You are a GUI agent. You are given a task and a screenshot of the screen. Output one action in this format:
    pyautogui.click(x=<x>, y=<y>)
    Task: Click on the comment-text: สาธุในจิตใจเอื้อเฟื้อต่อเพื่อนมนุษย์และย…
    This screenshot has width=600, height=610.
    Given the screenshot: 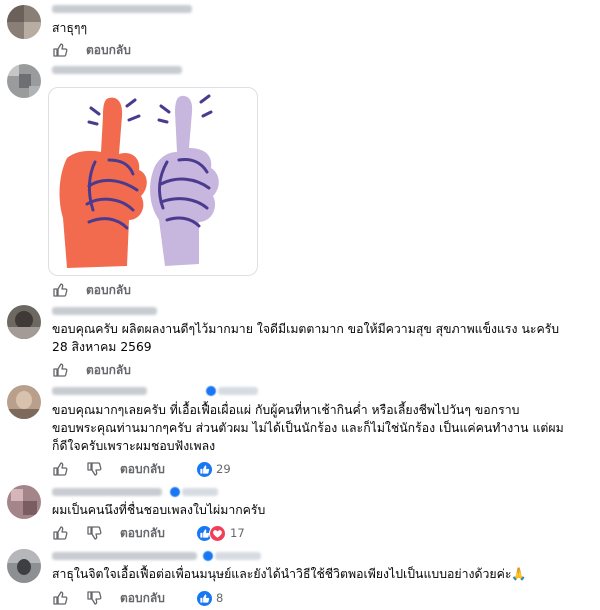 What is the action you would take?
    pyautogui.click(x=289, y=574)
    